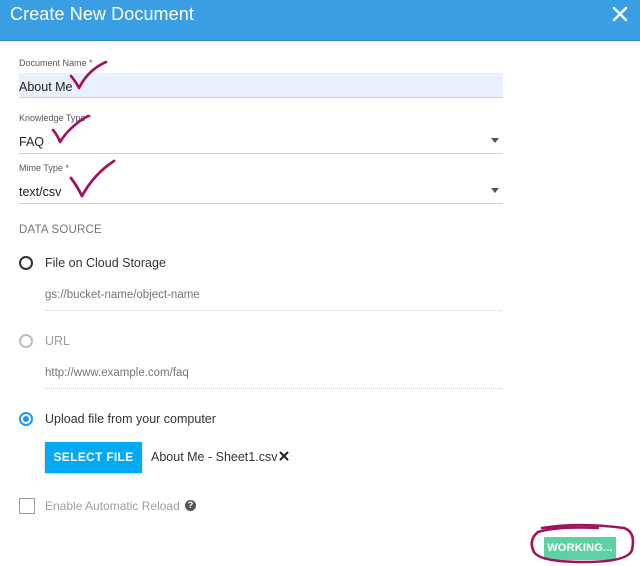 The image size is (640, 566). Describe the element at coordinates (214, 457) in the screenshot. I see `selected-file-name: About Me - Sheet1.csv` at that location.